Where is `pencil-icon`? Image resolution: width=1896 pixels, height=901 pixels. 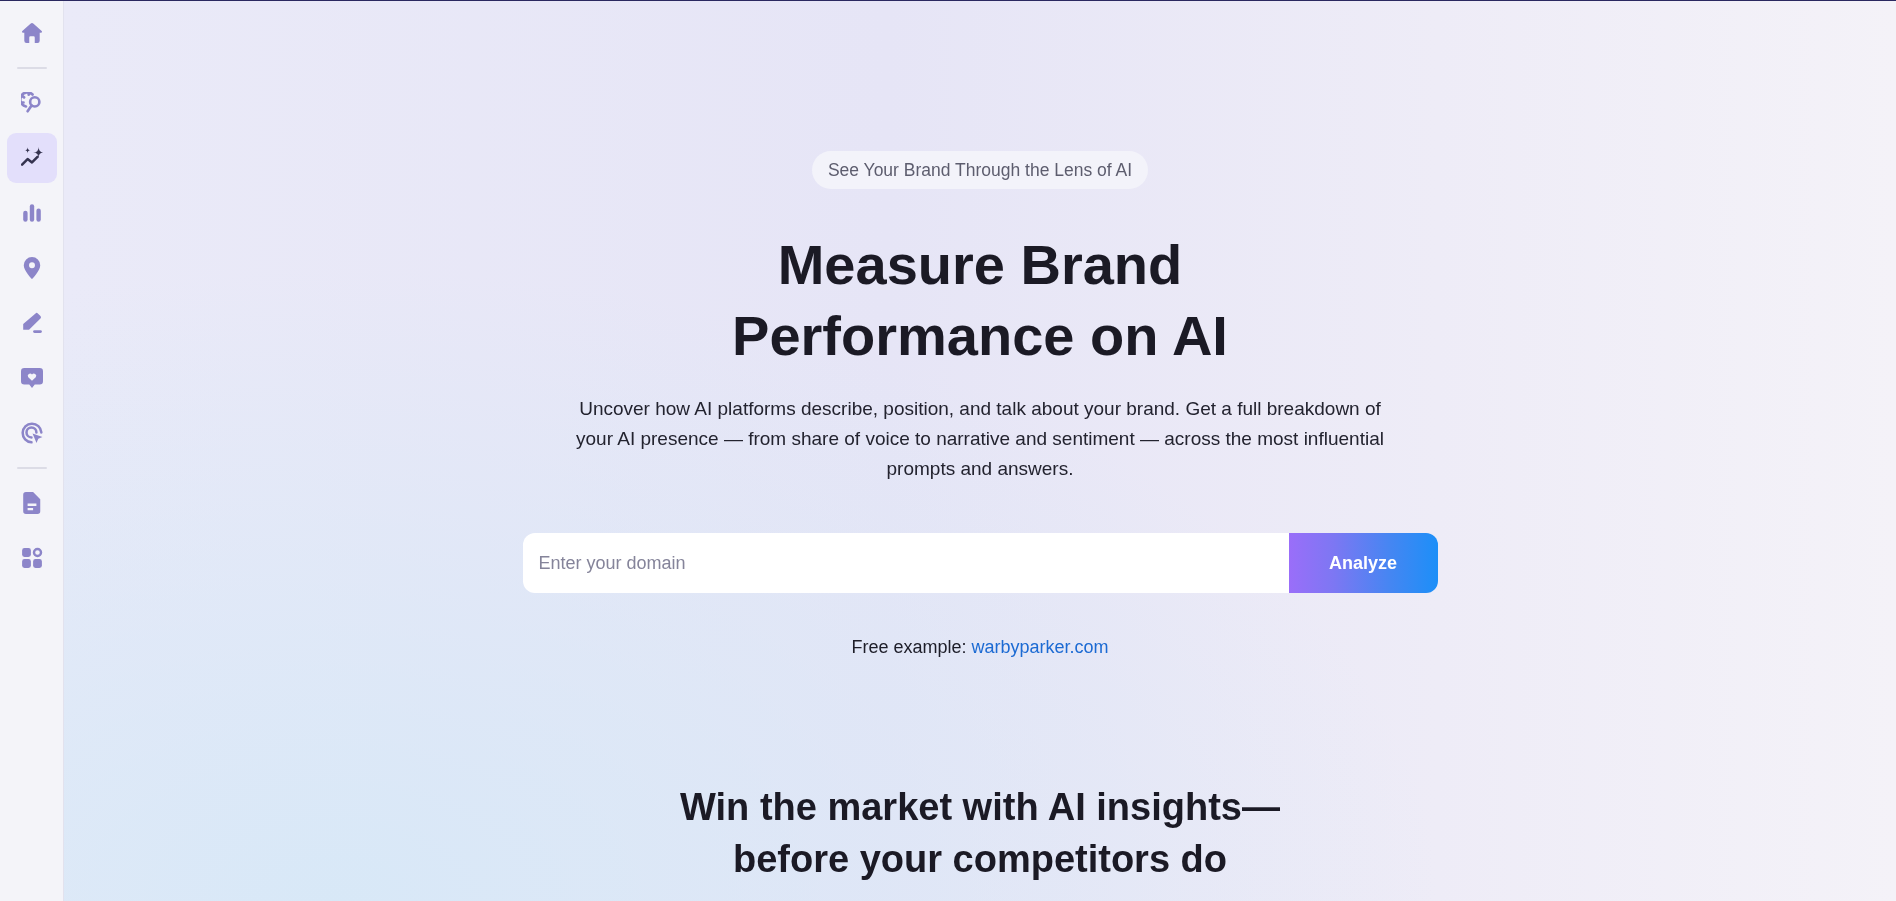
pencil-icon is located at coordinates (31, 323).